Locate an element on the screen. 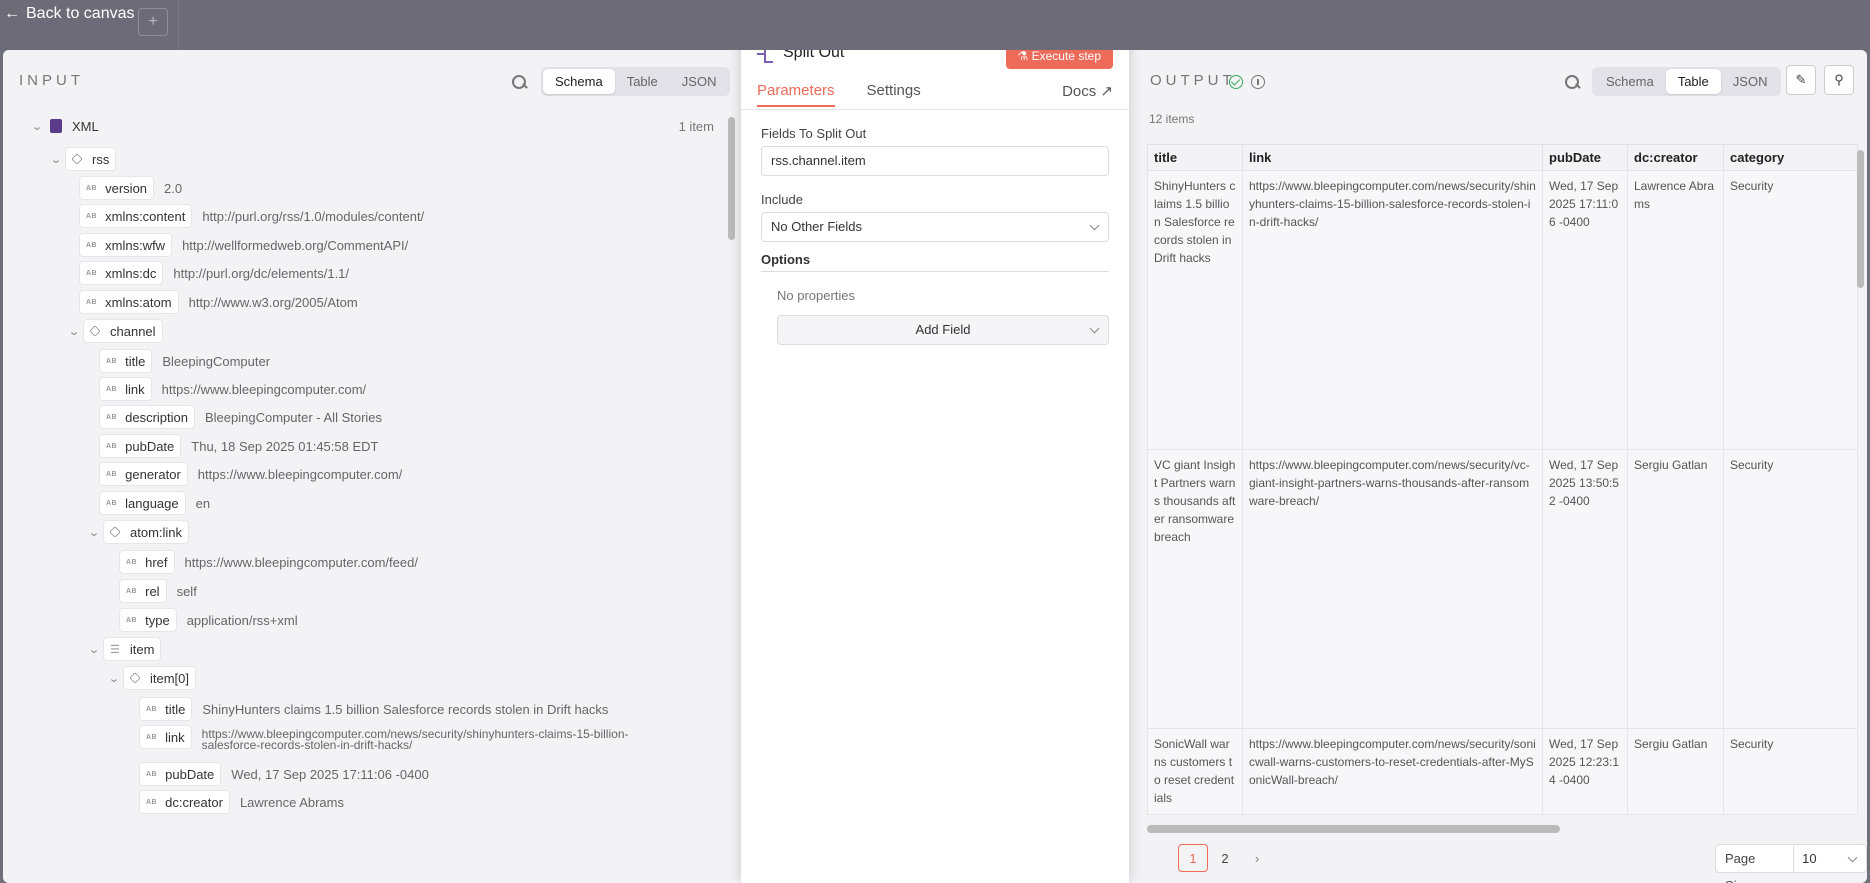 This screenshot has height=883, width=1870. docs-link: Docs ↗ is located at coordinates (1087, 91).